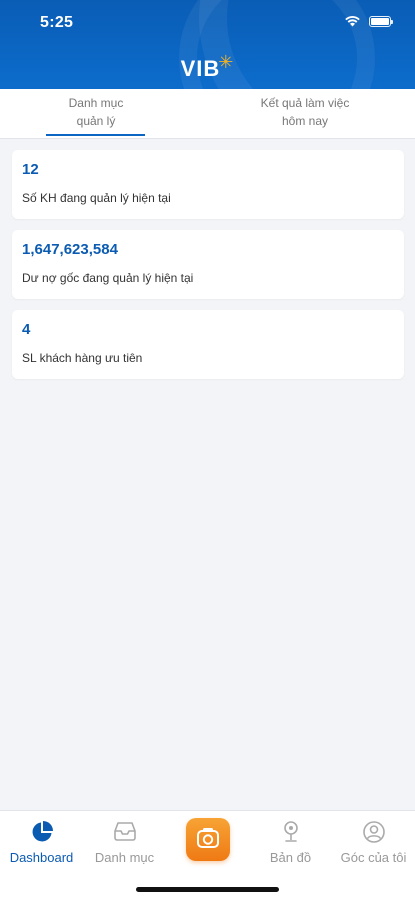 The image size is (415, 901). What do you see at coordinates (290, 857) in the screenshot?
I see `nav-label: Bản đồ` at bounding box center [290, 857].